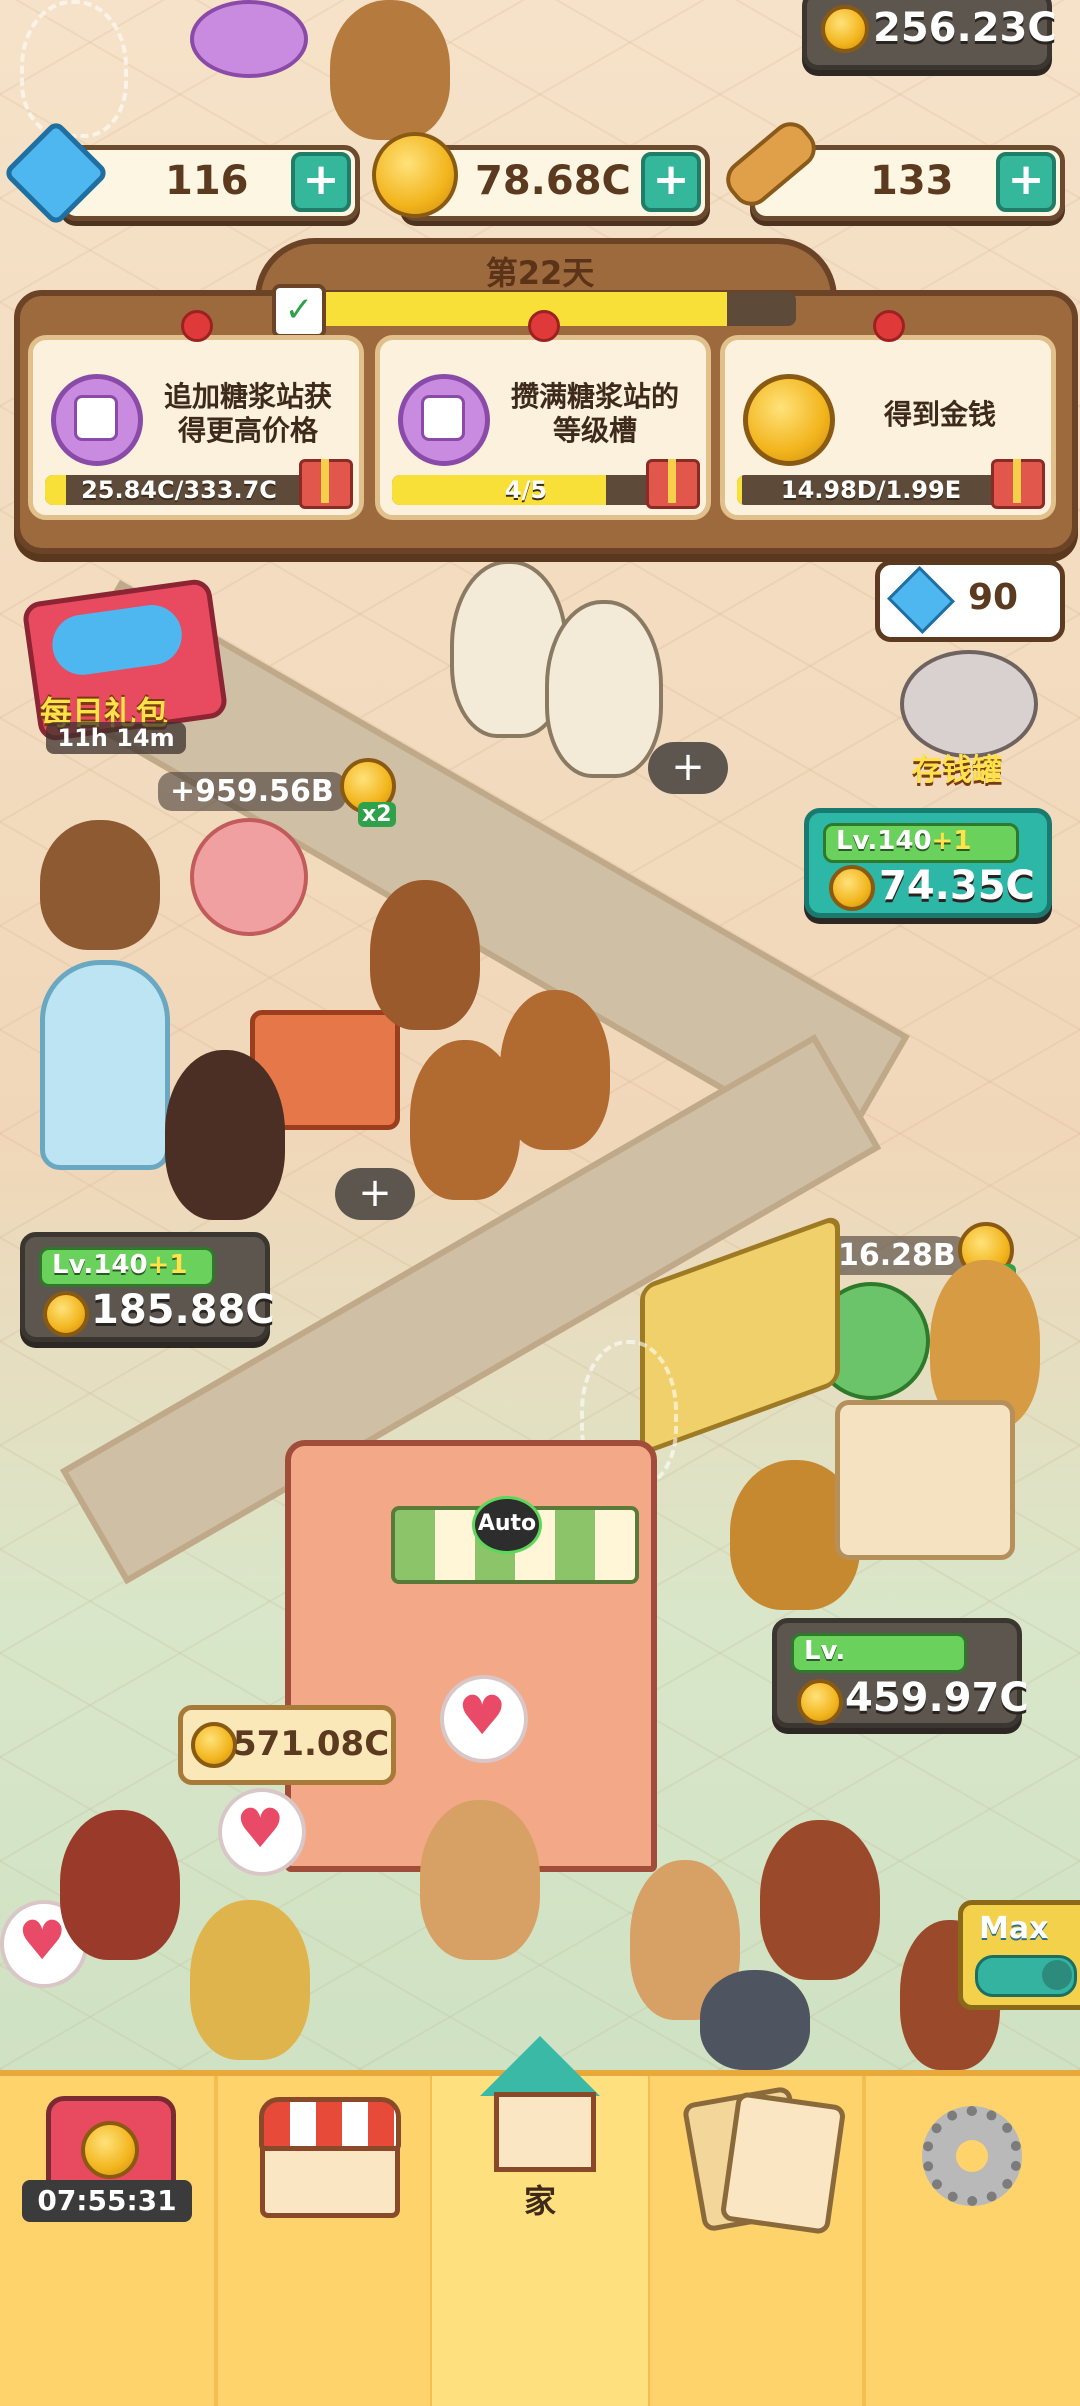  What do you see at coordinates (108, 2241) in the screenshot?
I see `nav-tv-ads` at bounding box center [108, 2241].